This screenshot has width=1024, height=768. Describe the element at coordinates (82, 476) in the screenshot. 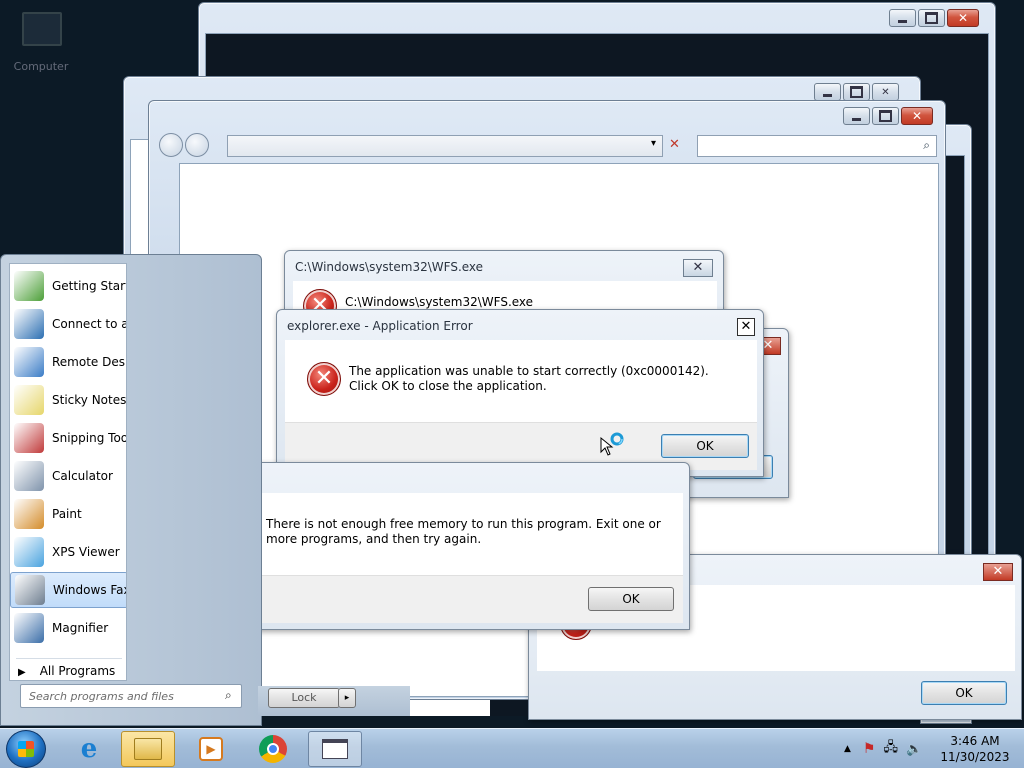

I see `start-menu-item-label: Calculator` at that location.